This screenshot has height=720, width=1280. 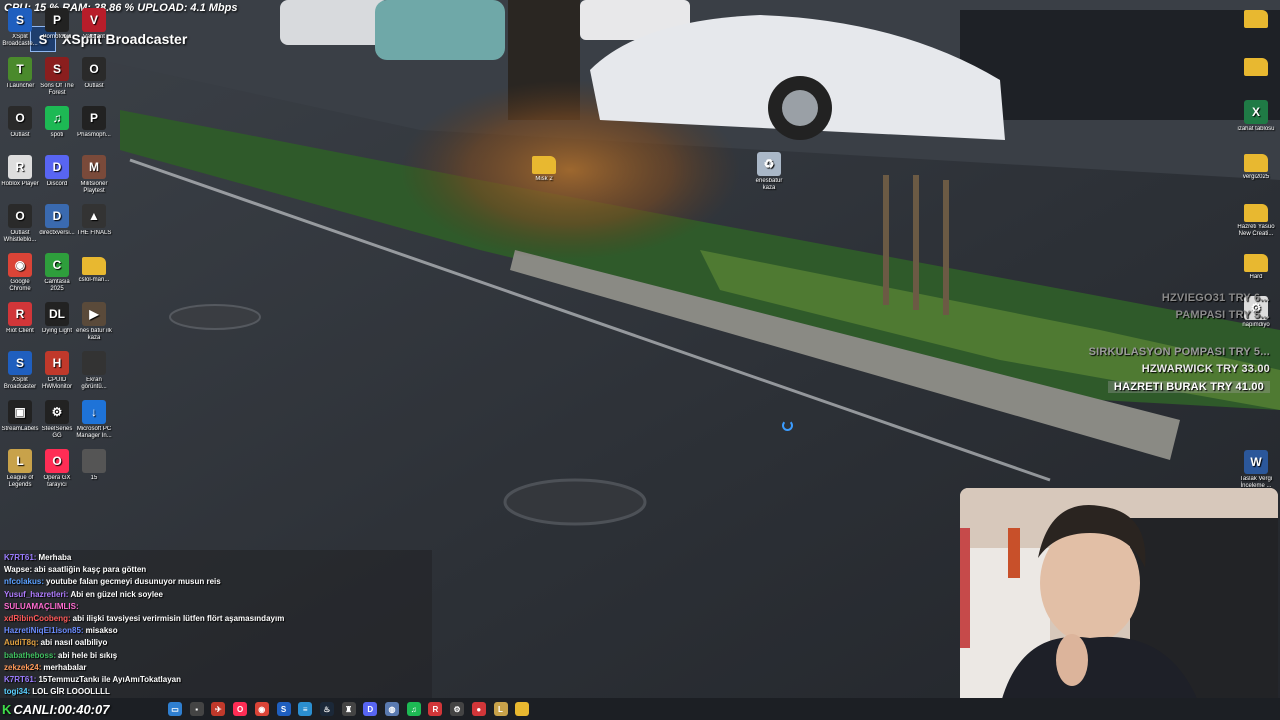 I want to click on chat-text: Abi en güzel nick soylee, so click(x=116, y=594).